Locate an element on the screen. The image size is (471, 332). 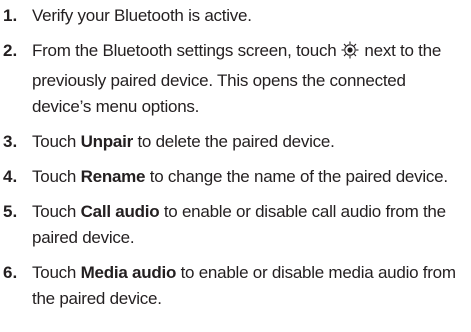
unpair-option-label: Unpair is located at coordinates (107, 141).